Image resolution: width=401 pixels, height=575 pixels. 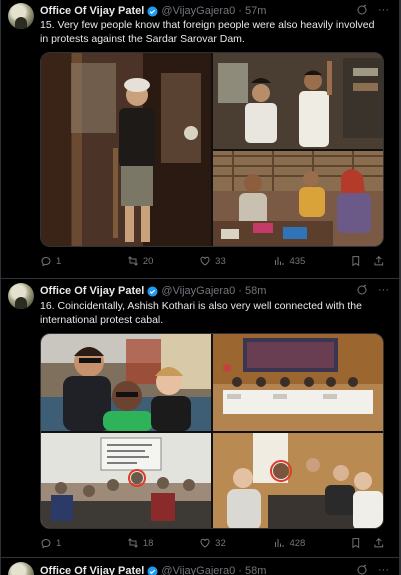 I want to click on photo-conference-panel, so click(x=298, y=382).